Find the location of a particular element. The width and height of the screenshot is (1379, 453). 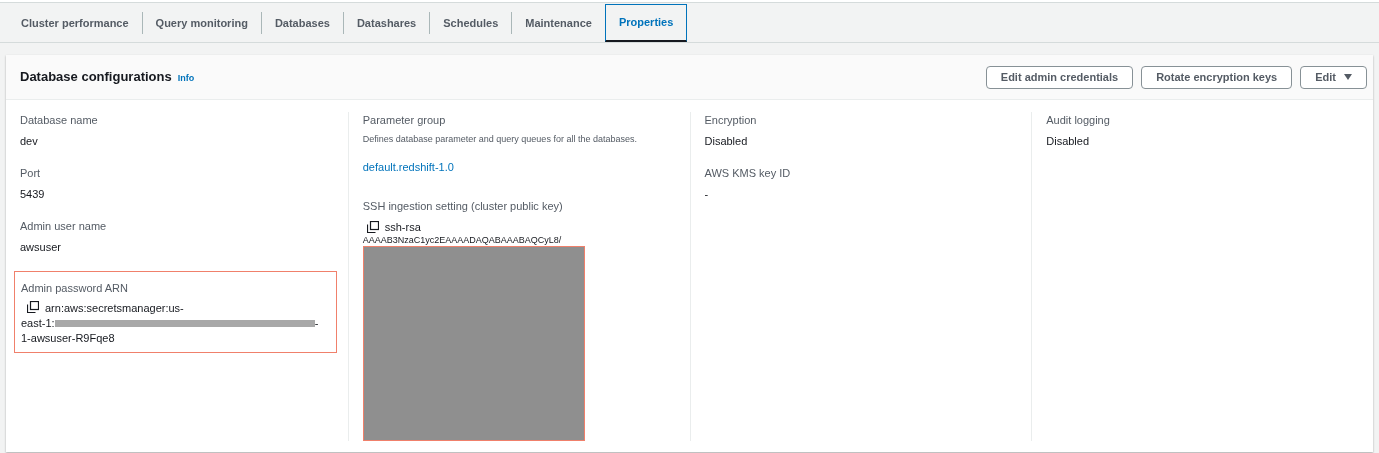

action-button: Rotate encryption keys is located at coordinates (1217, 77).